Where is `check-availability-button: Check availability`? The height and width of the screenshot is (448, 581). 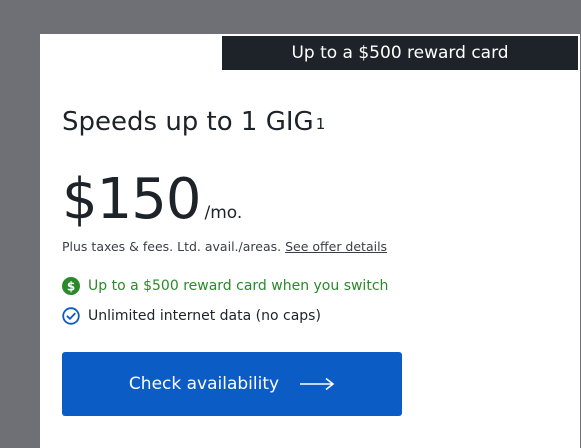 check-availability-button: Check availability is located at coordinates (232, 384).